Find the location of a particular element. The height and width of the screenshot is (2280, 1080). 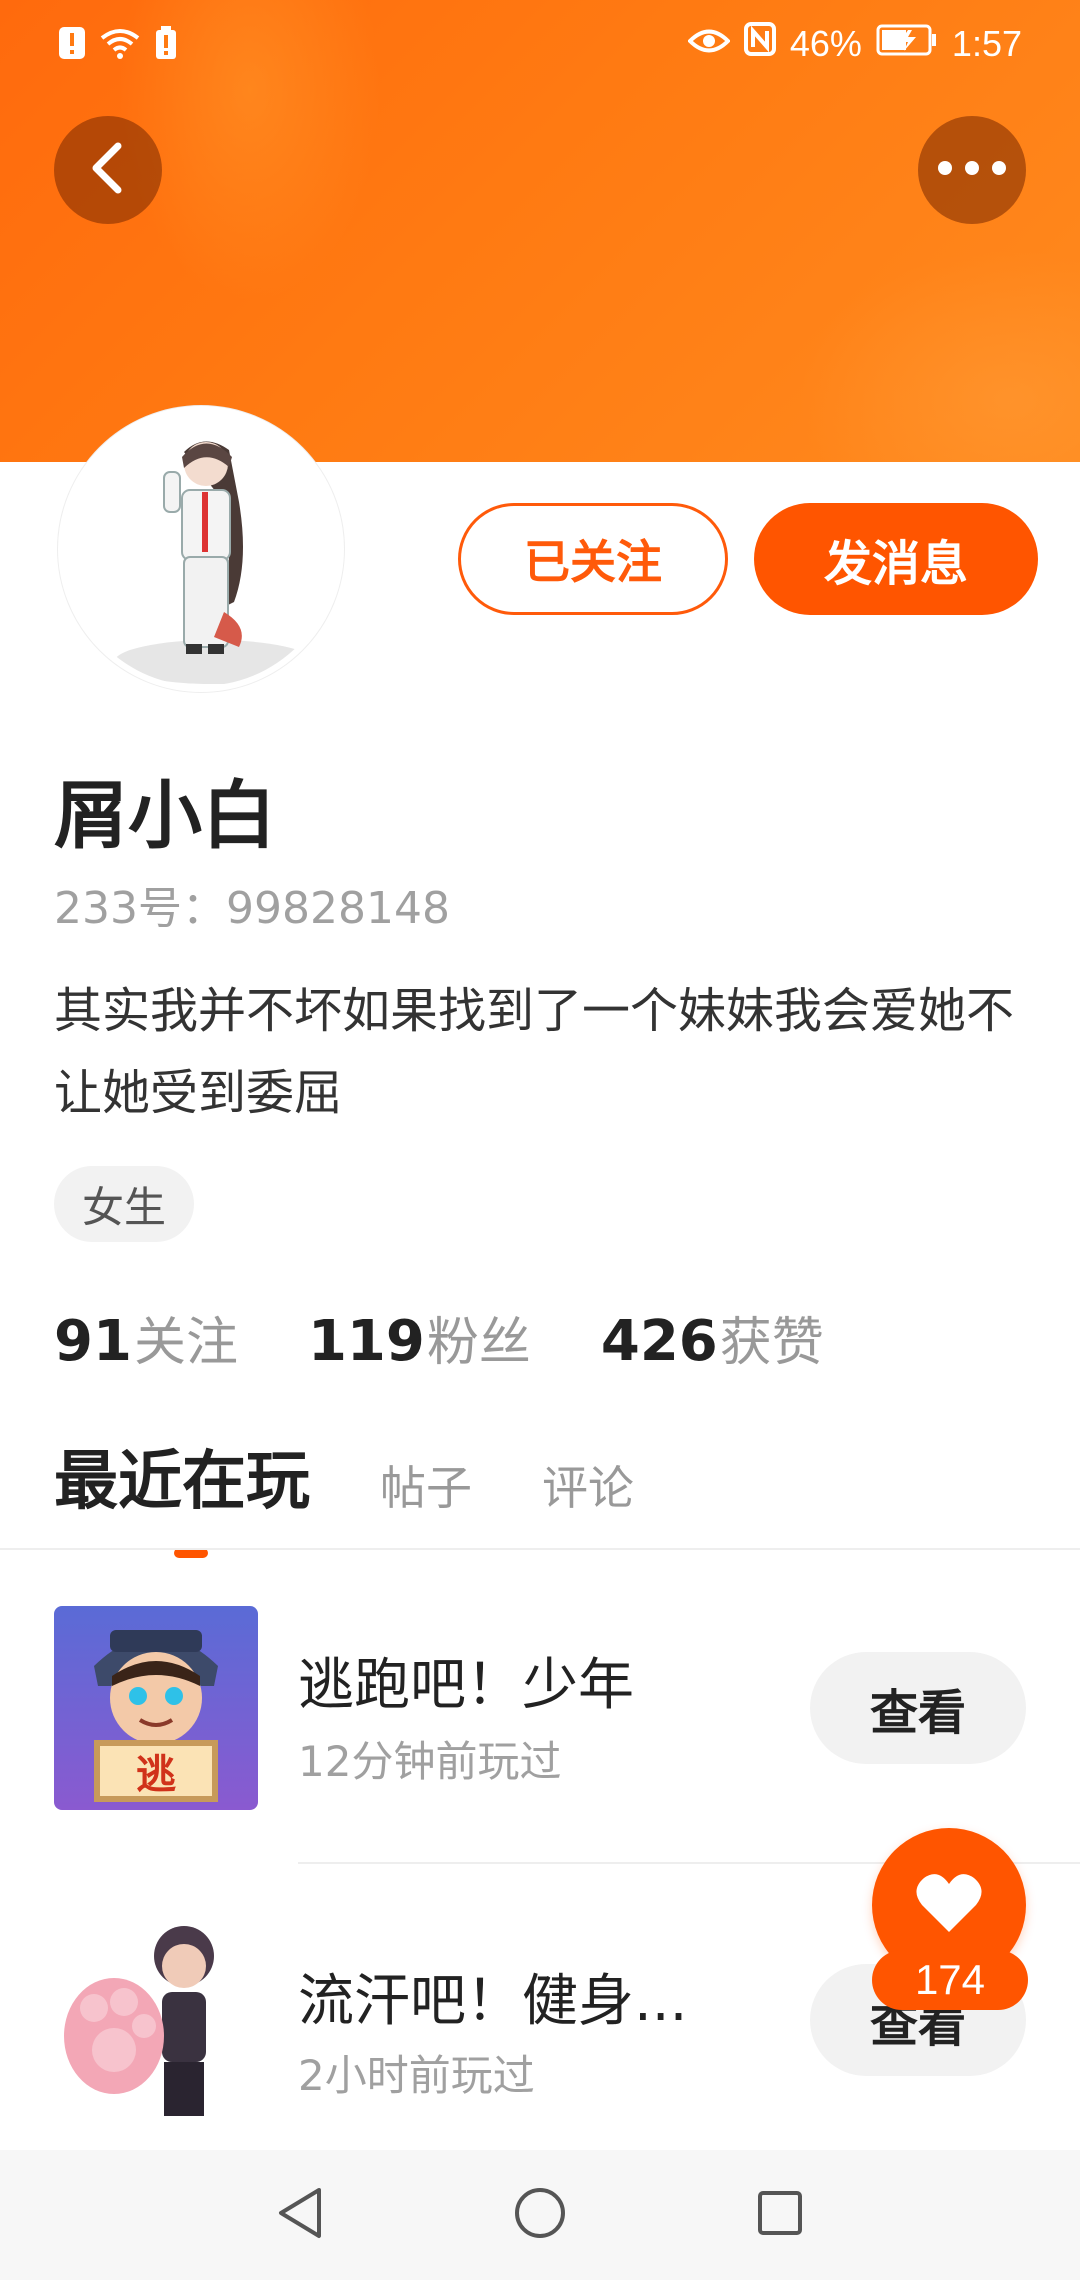

nav-home-button is located at coordinates (540, 2215).